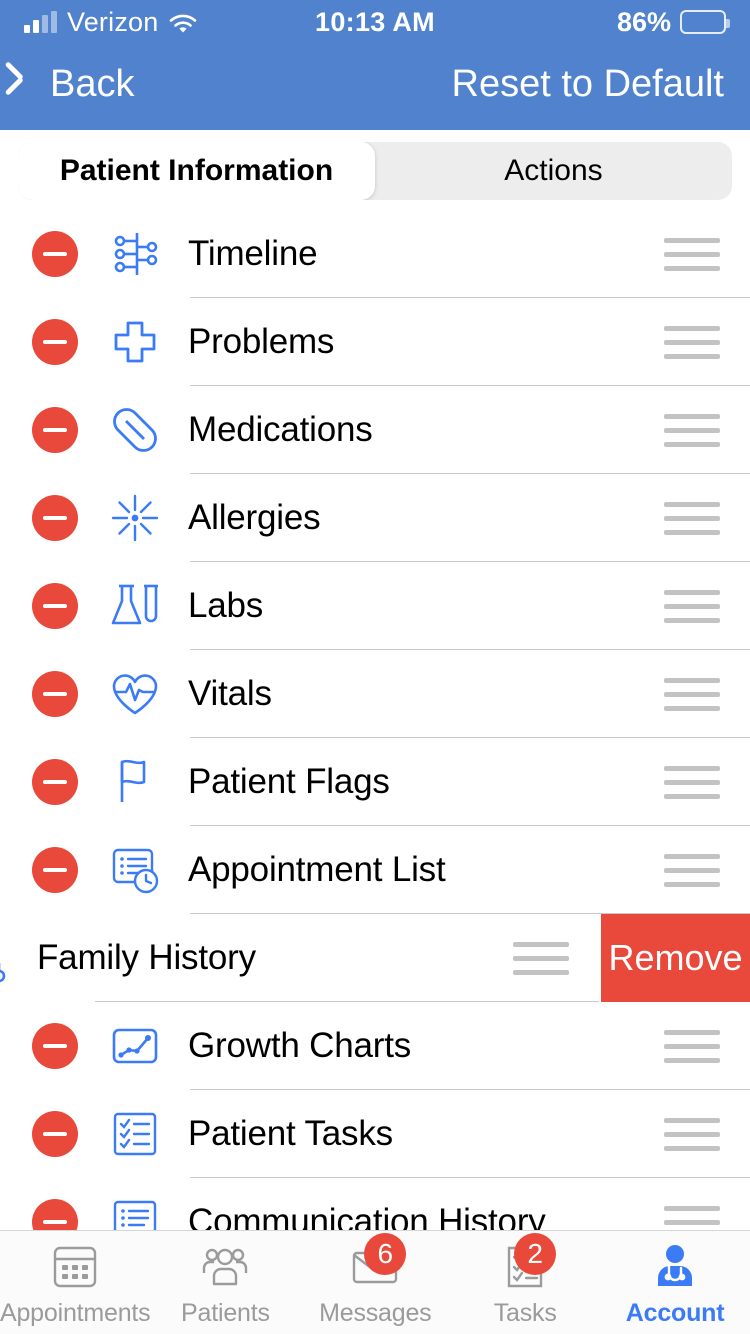  Describe the element at coordinates (300, 1045) in the screenshot. I see `list-item-label: Growth Charts` at that location.